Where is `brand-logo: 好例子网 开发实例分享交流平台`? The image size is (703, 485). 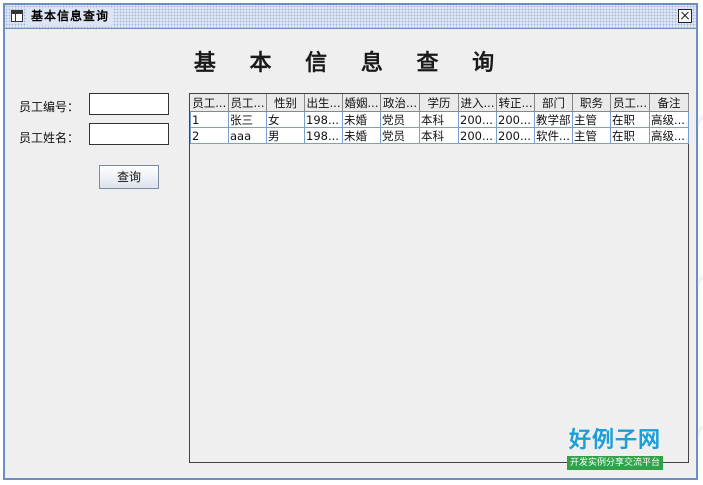 brand-logo: 好例子网 开发实例分享交流平台 is located at coordinates (615, 451).